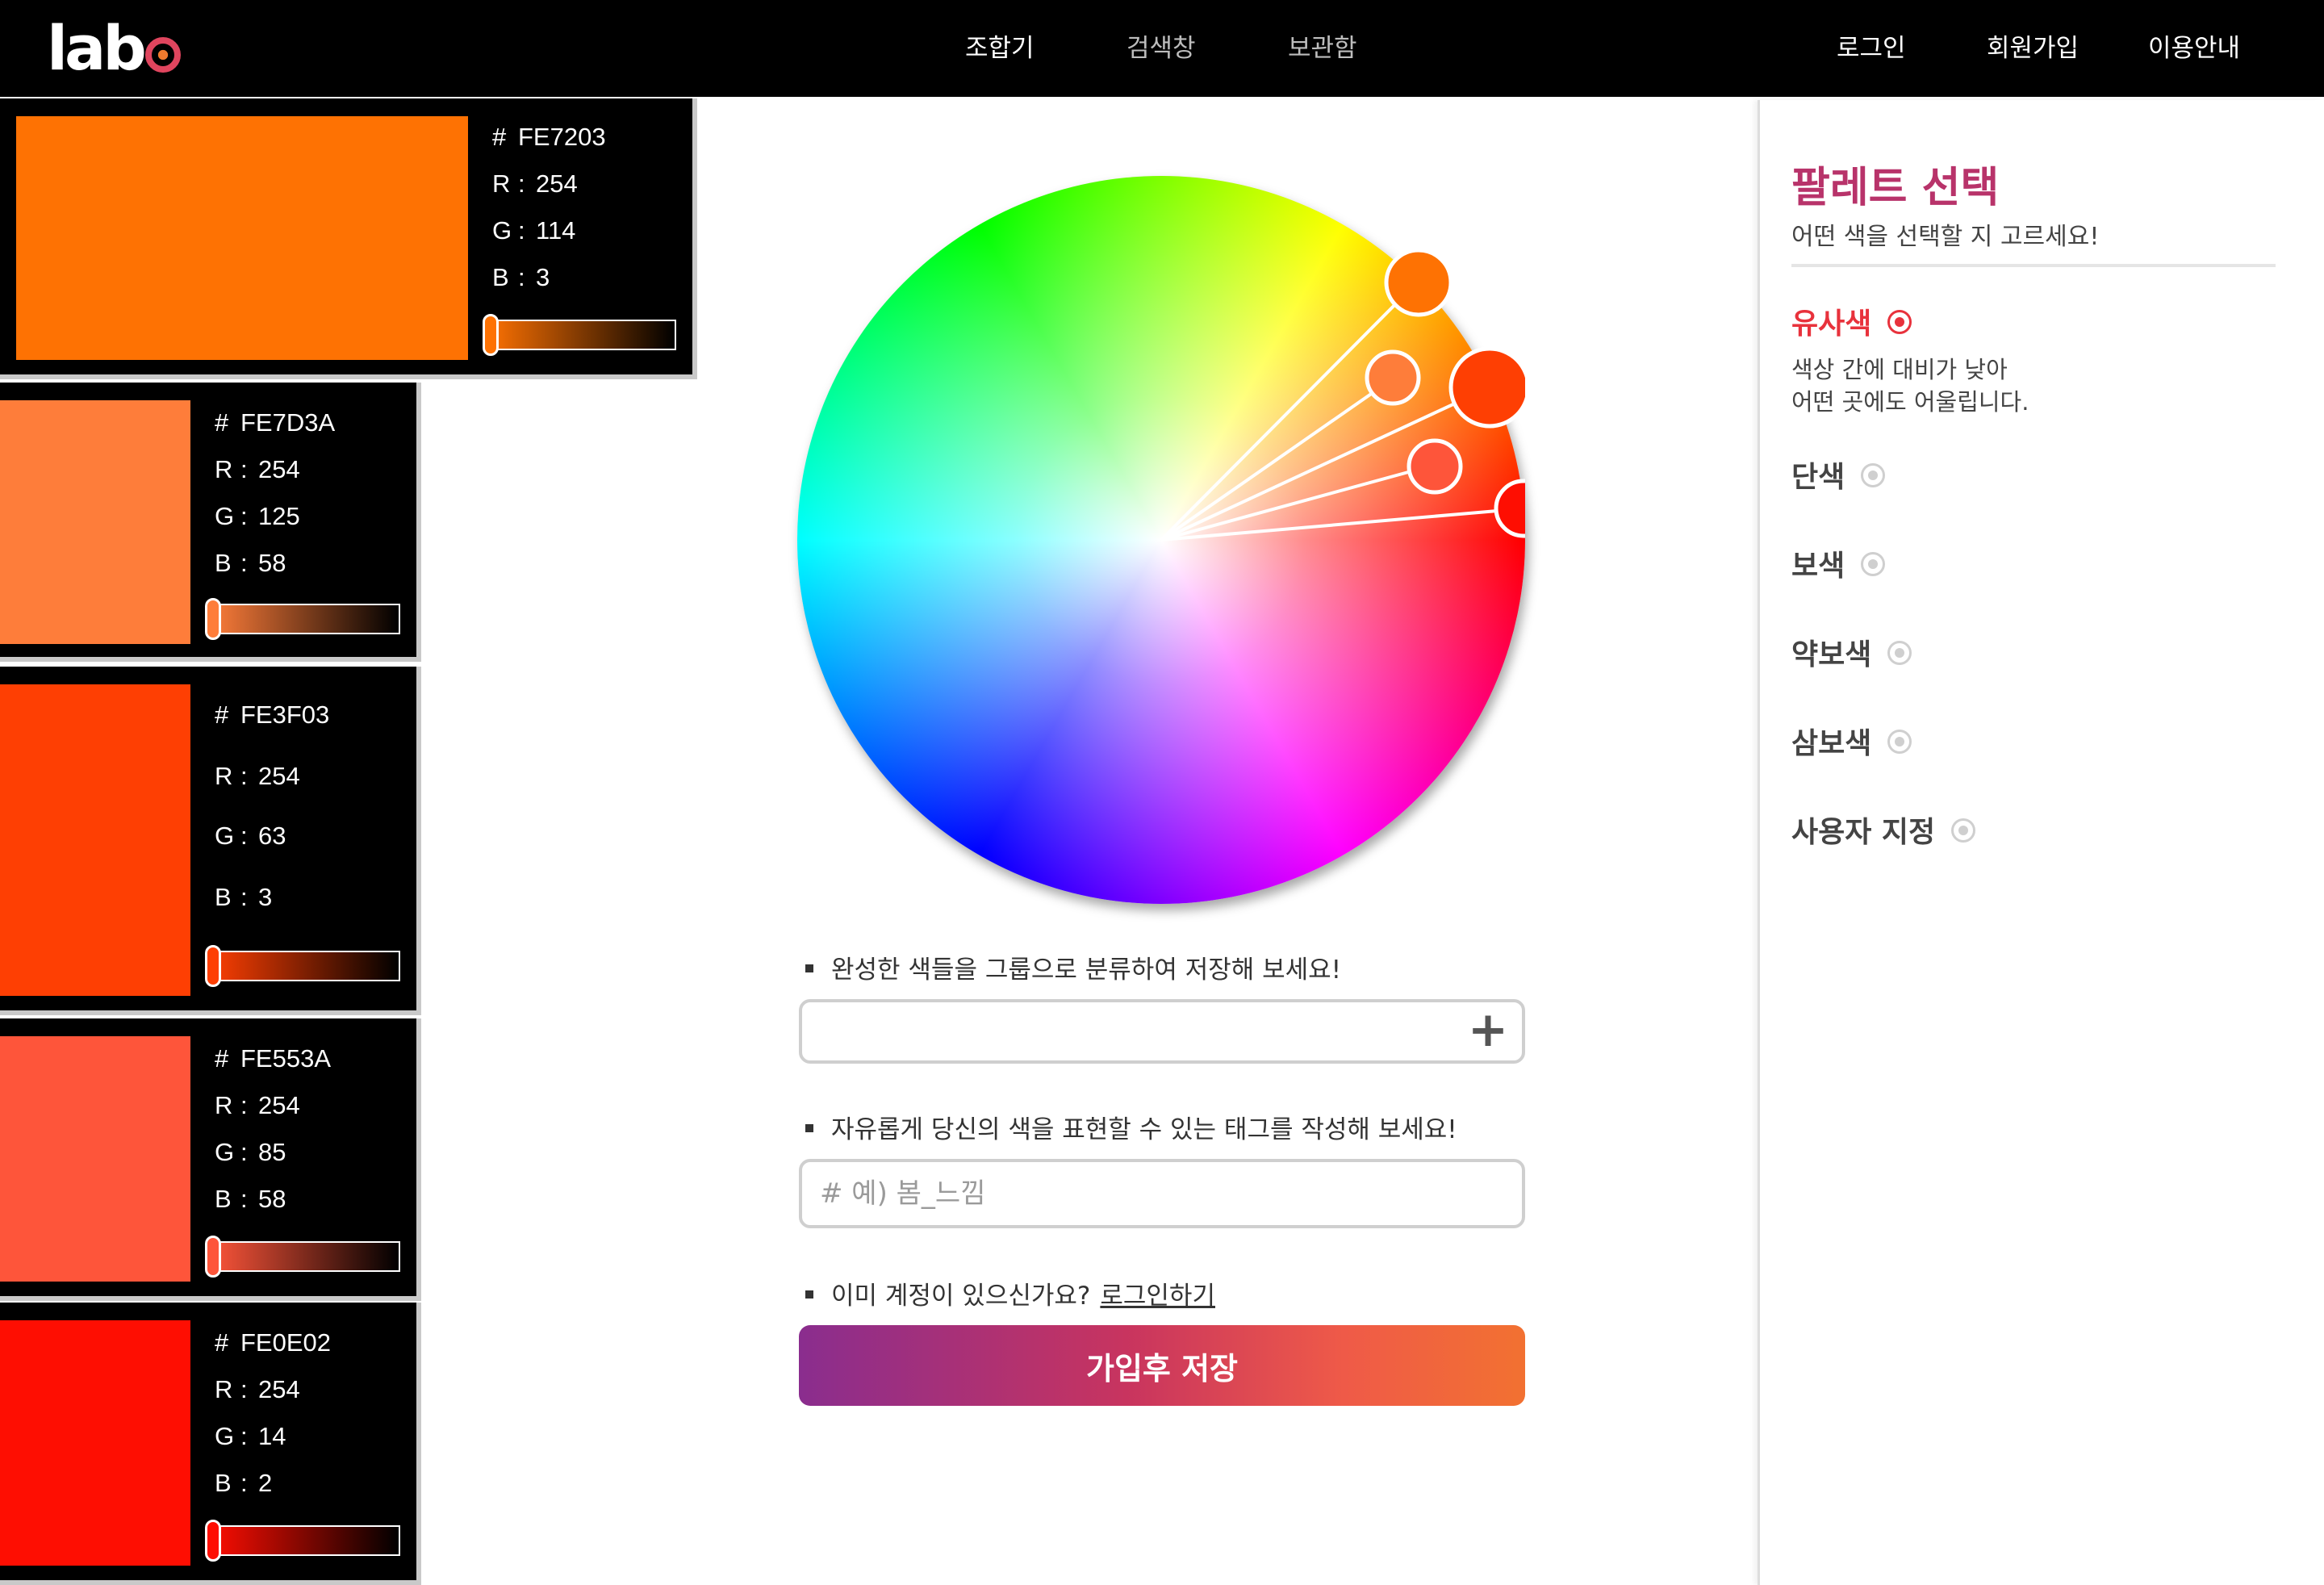 This screenshot has width=2324, height=1585. I want to click on account-hint-text: 이미 계정이 있으신가요?, so click(961, 1296).